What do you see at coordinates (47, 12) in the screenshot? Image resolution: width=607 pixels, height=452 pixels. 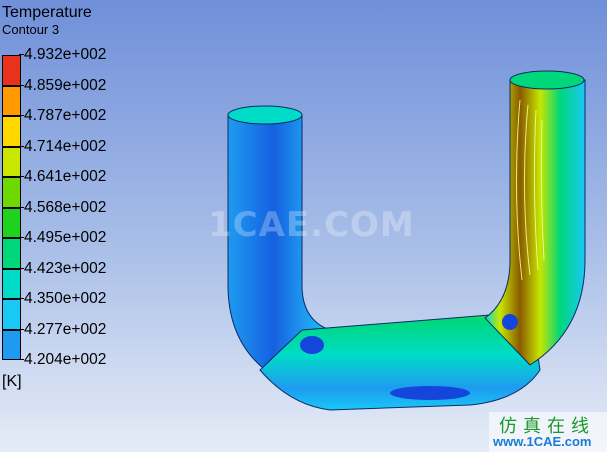 I see `plot-title: Temperature` at bounding box center [47, 12].